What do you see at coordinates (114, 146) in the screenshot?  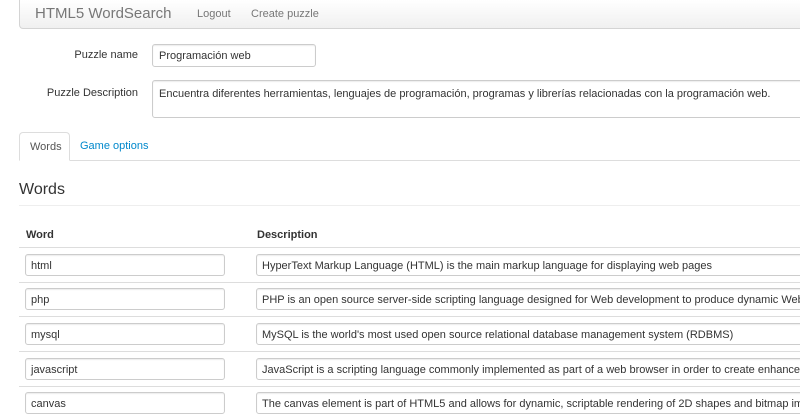 I see `tab-game-options: Game options` at bounding box center [114, 146].